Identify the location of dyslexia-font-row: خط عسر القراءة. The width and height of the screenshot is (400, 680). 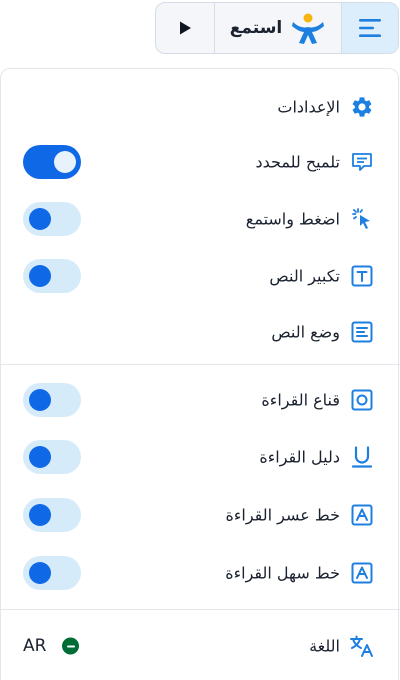
(200, 515).